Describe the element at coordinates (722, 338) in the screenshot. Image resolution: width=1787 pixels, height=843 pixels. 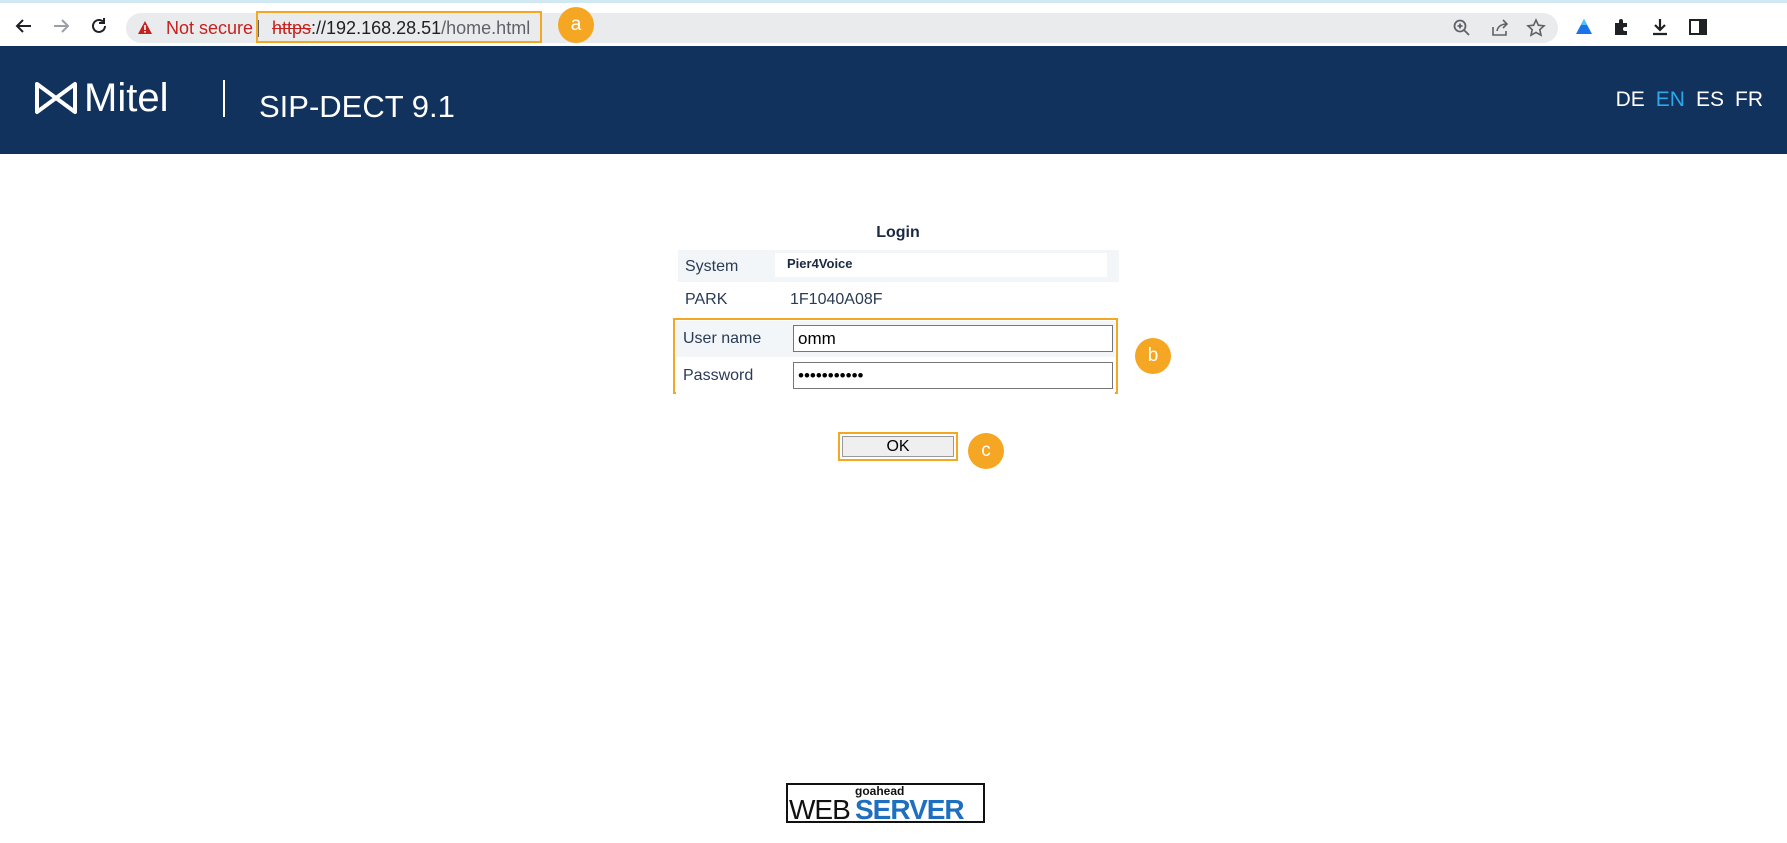
I see `username-label: User name` at that location.